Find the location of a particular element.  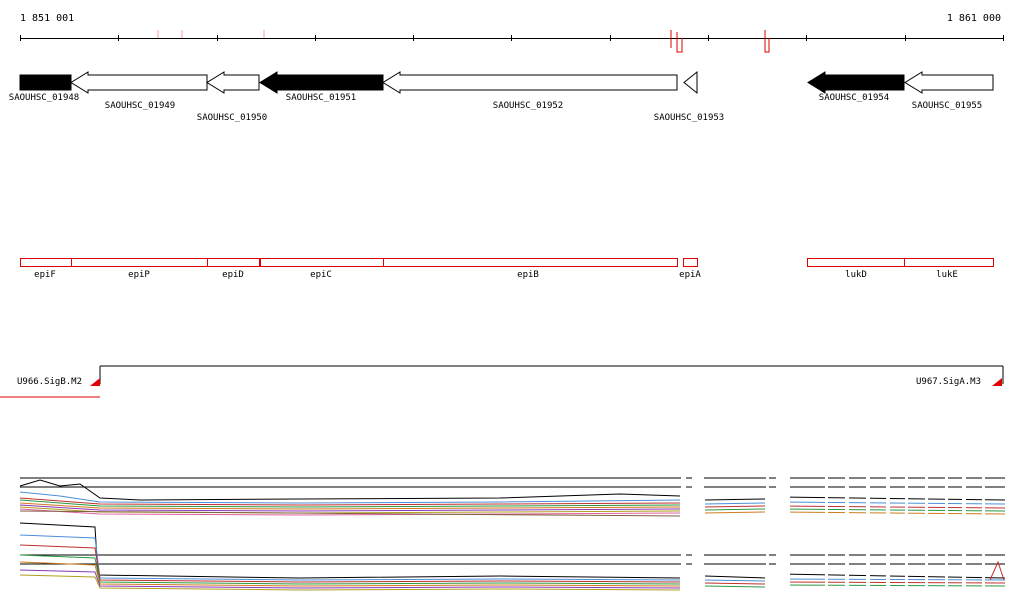

annotation-box-epiF is located at coordinates (46, 262).